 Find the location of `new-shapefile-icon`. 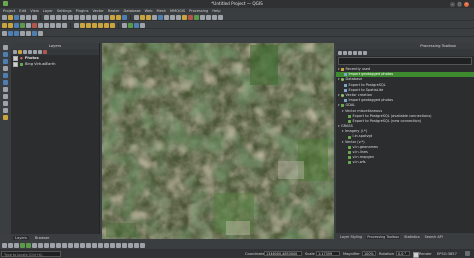

new-shapefile-icon is located at coordinates (5, 103).